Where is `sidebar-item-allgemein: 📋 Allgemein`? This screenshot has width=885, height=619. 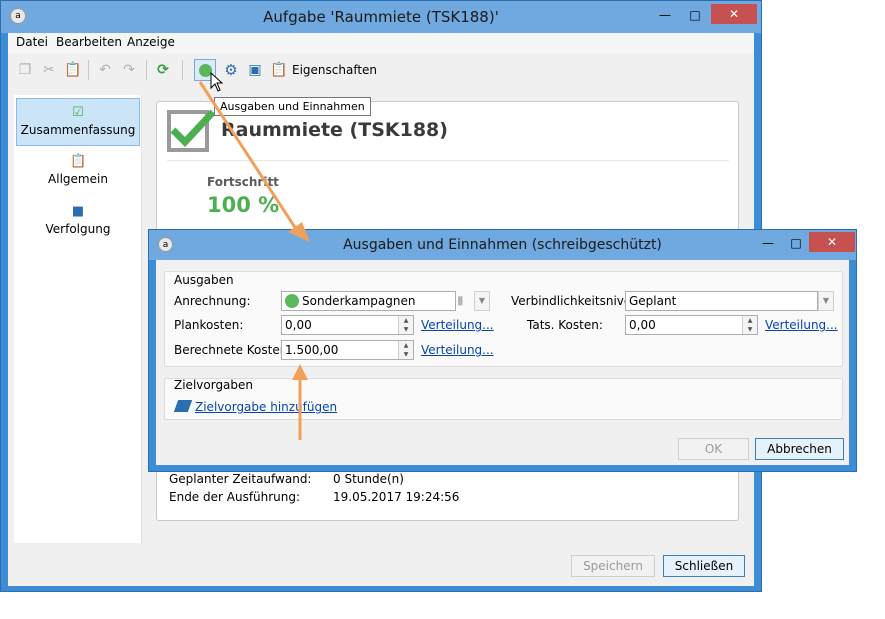
sidebar-item-allgemein: 📋 Allgemein is located at coordinates (78, 172).